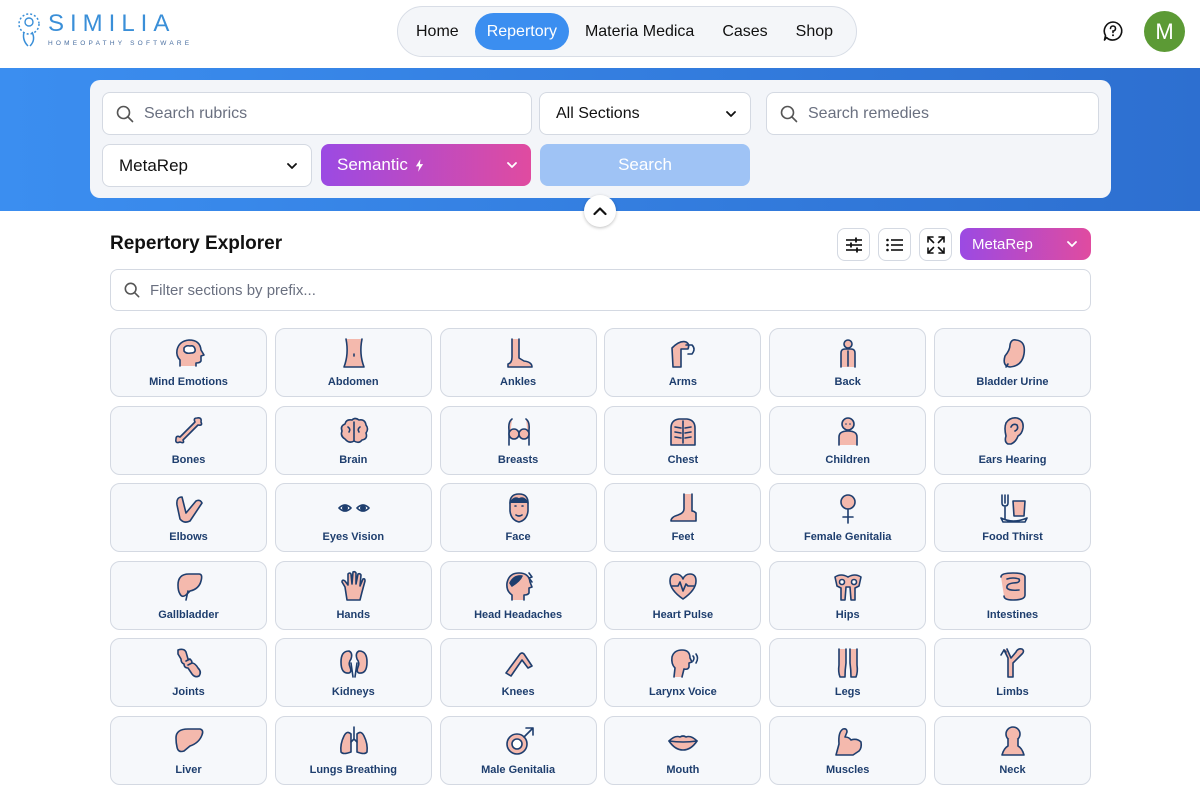 This screenshot has height=788, width=1200. I want to click on expand-icon, so click(935, 244).